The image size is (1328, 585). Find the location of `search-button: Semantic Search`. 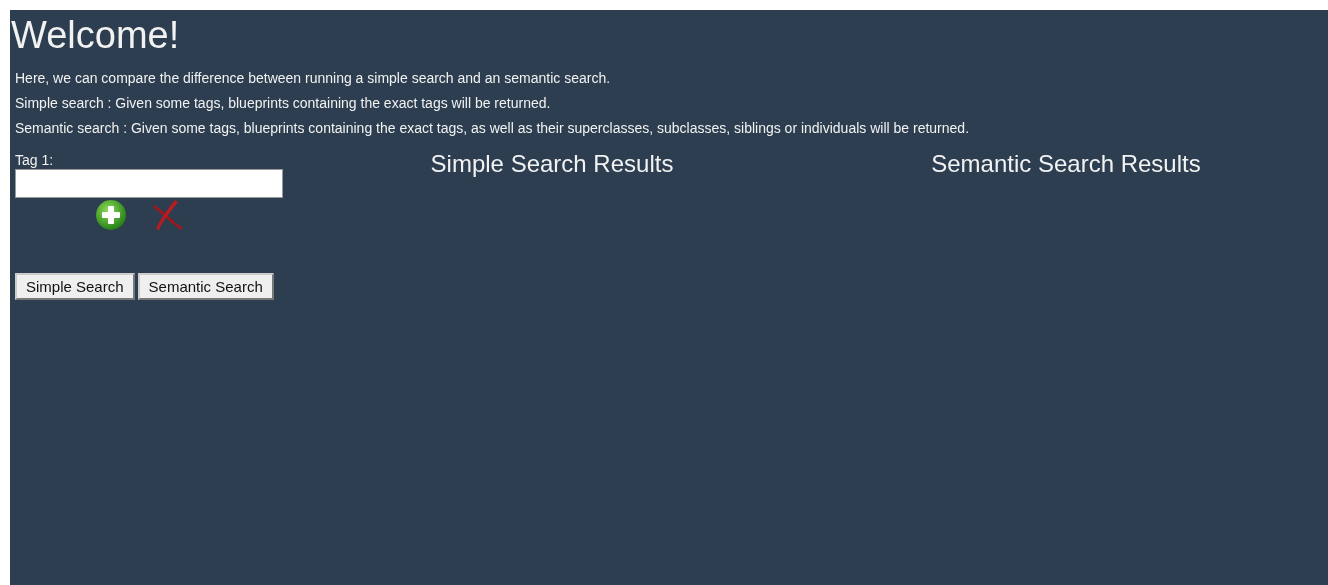

search-button: Semantic Search is located at coordinates (205, 286).